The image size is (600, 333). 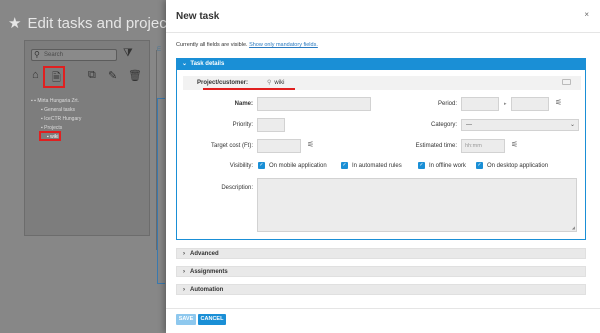 I want to click on show-mandatory-link: Show only mandatory fields., so click(x=283, y=45).